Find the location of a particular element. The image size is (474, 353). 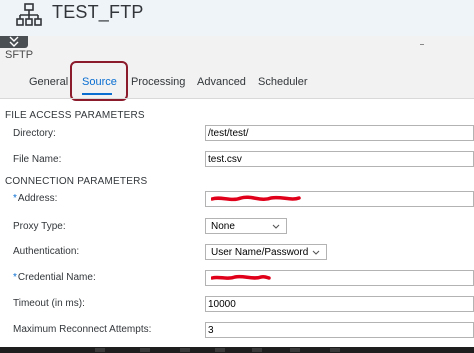

proxy-type-value: None is located at coordinates (223, 226).